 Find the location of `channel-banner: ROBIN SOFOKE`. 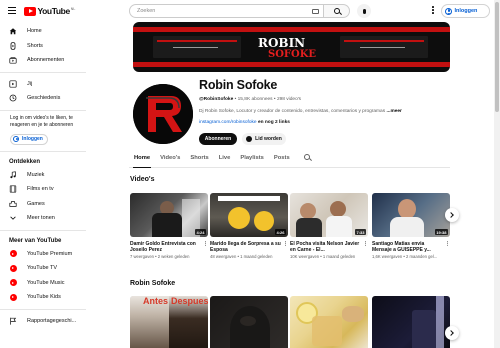

channel-banner: ROBIN SOFOKE is located at coordinates (291, 47).